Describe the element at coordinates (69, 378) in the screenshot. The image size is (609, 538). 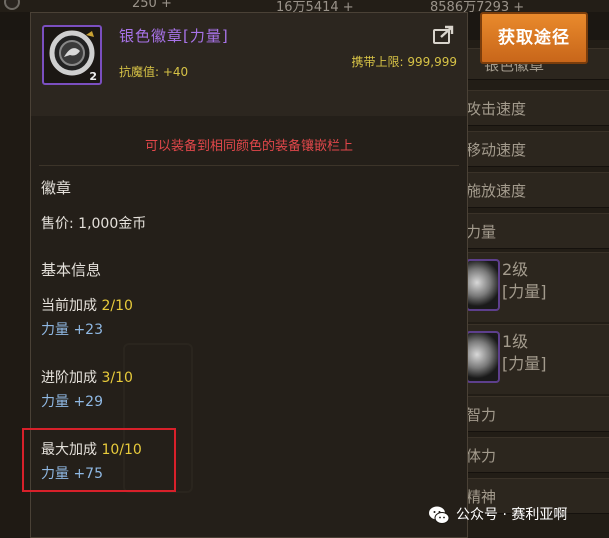
I see `advanced-bonus-label: 进阶加成` at that location.